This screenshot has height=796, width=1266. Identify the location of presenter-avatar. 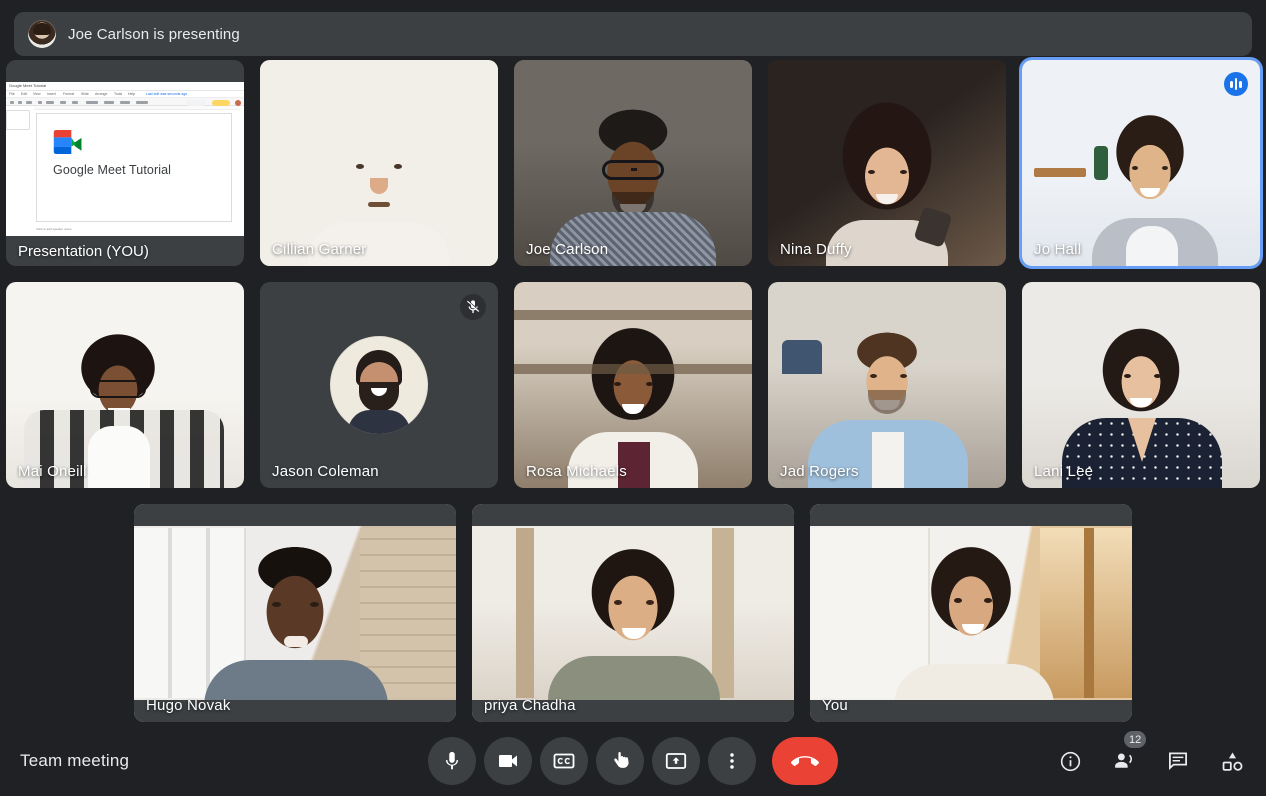
(42, 34).